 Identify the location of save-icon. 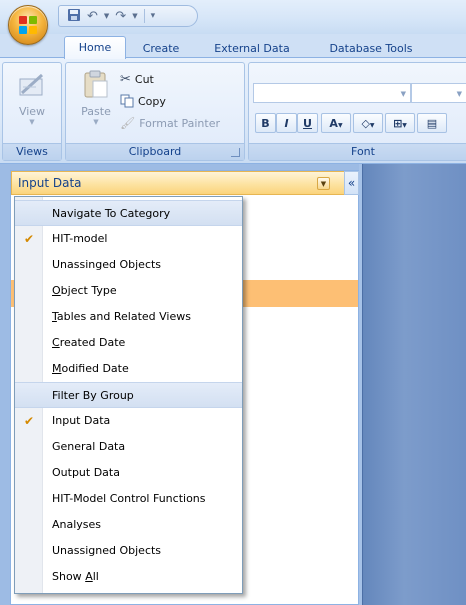
(74, 16).